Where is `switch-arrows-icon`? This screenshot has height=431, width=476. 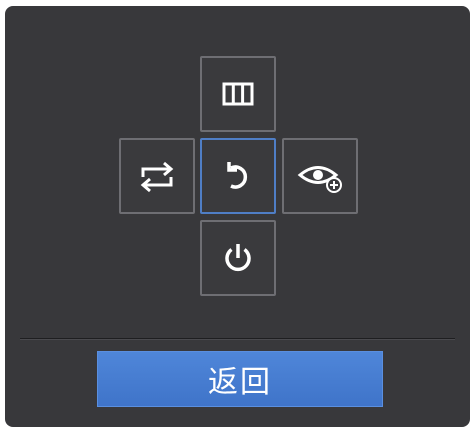 switch-arrows-icon is located at coordinates (157, 177).